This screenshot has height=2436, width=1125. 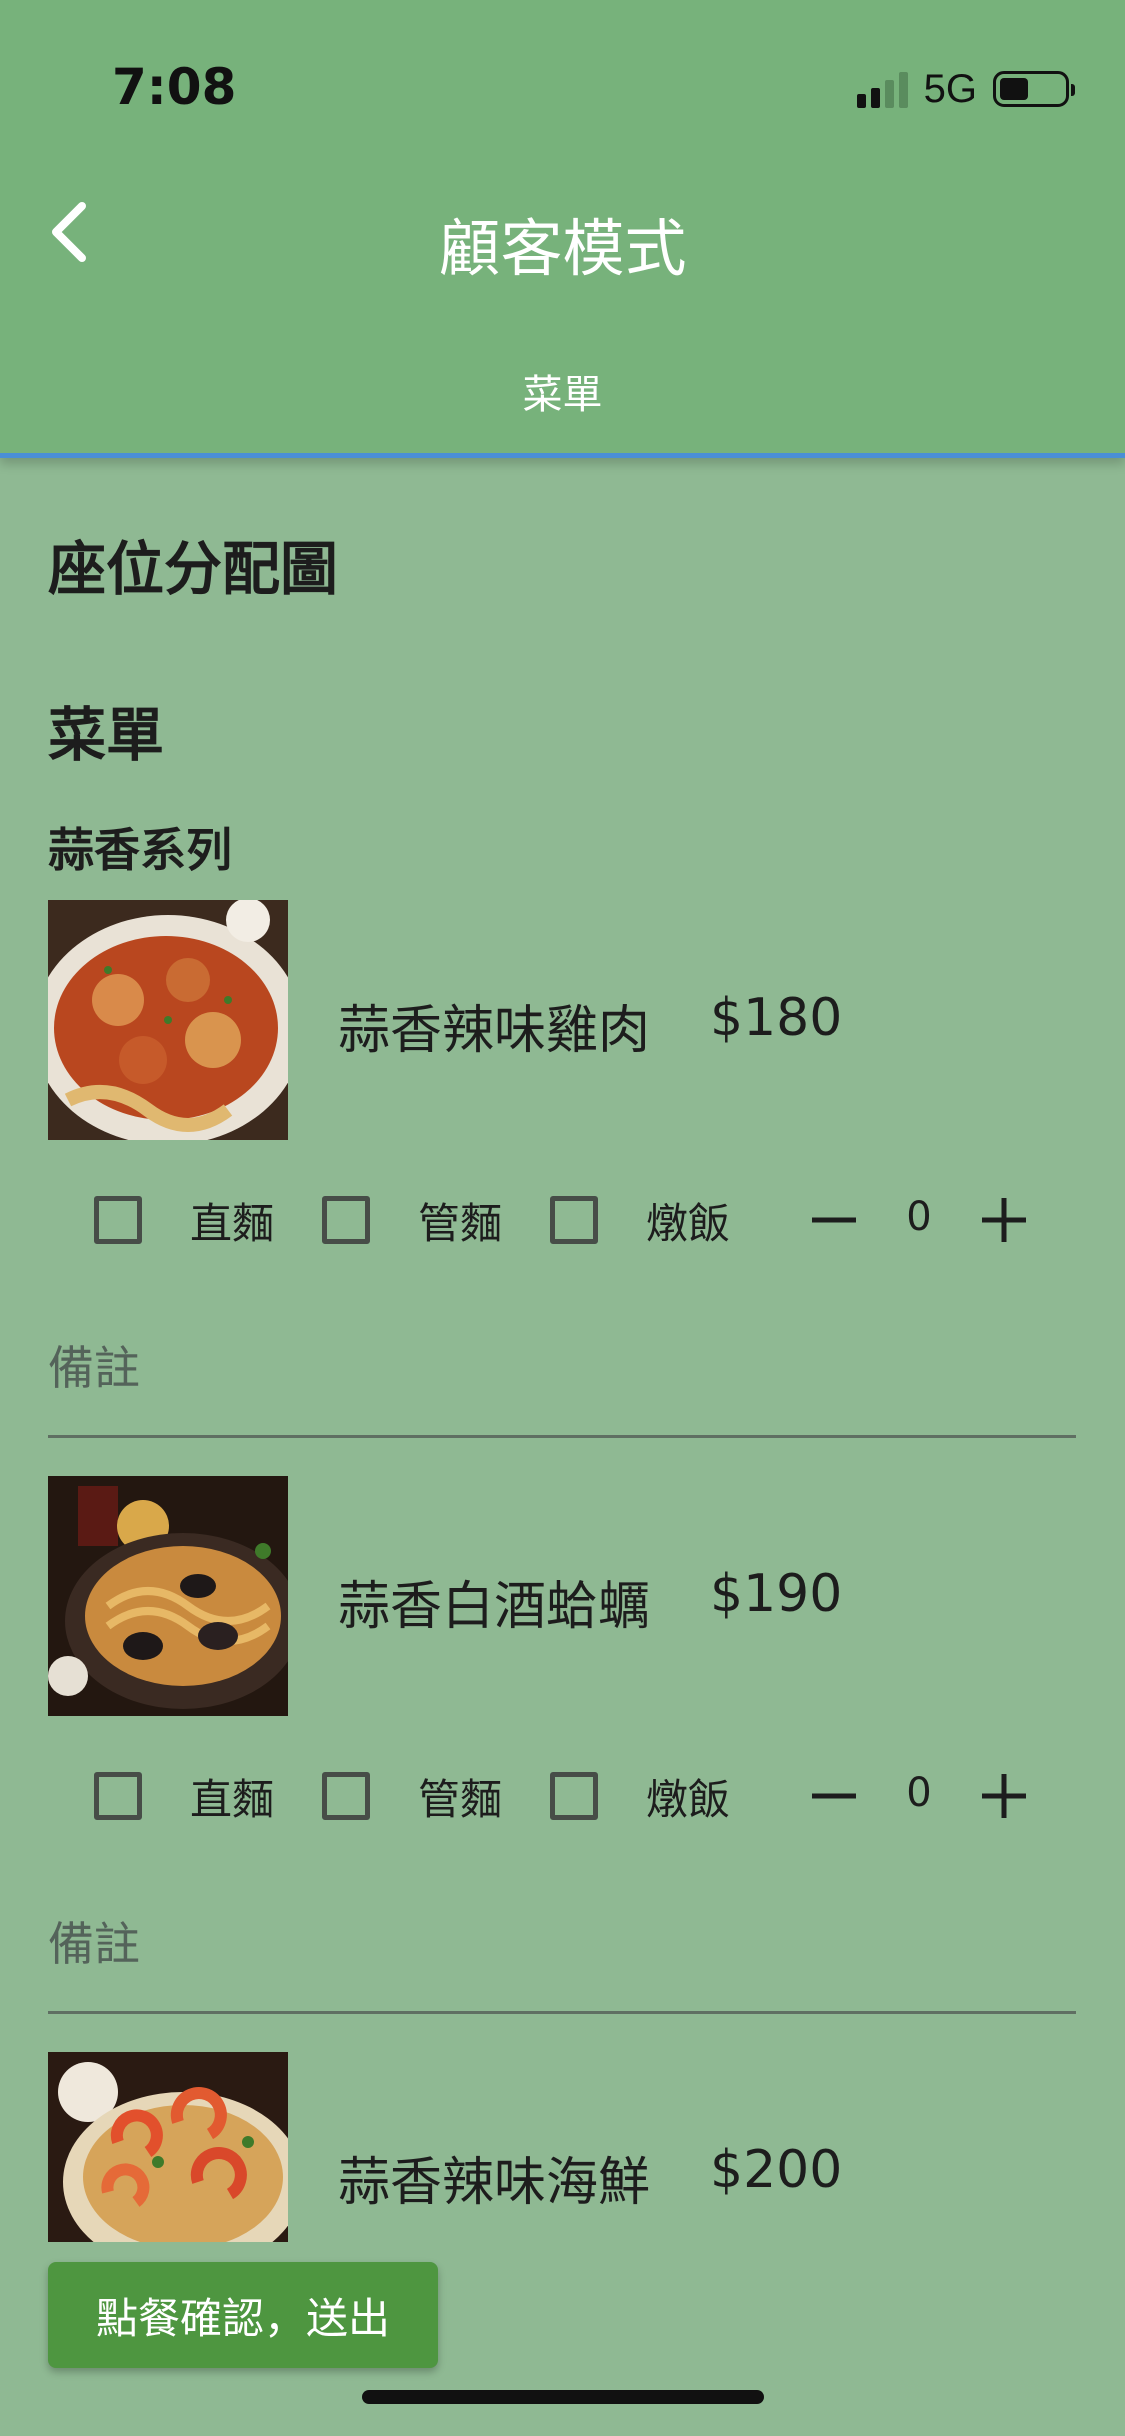 What do you see at coordinates (950, 88) in the screenshot?
I see `network-label: 5G` at bounding box center [950, 88].